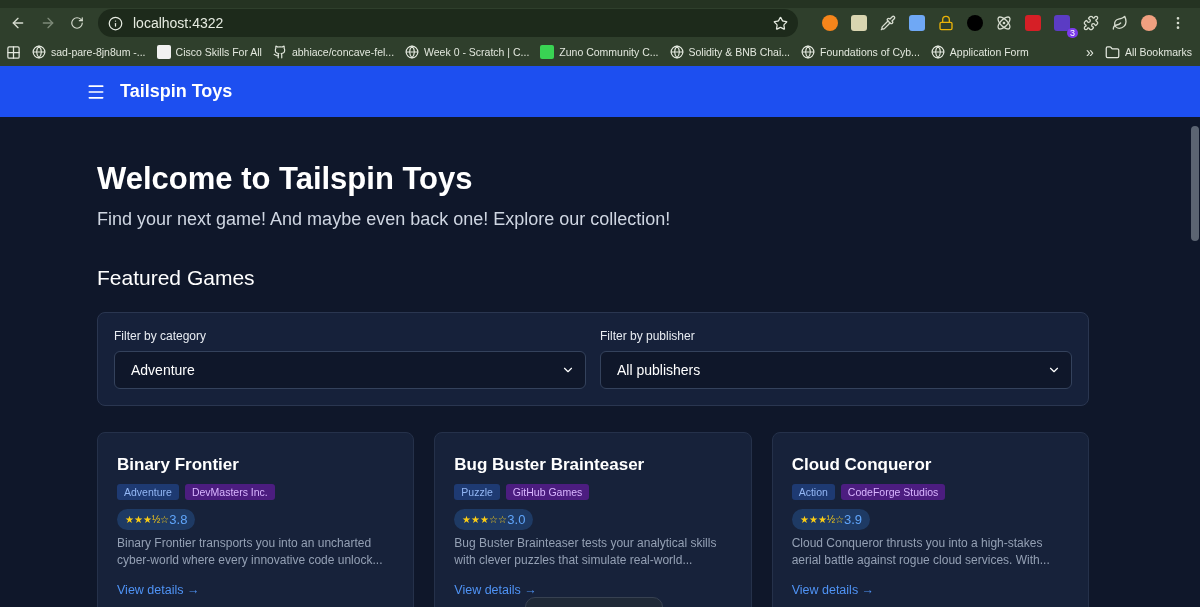  Describe the element at coordinates (1112, 52) in the screenshot. I see `folder-icon` at that location.